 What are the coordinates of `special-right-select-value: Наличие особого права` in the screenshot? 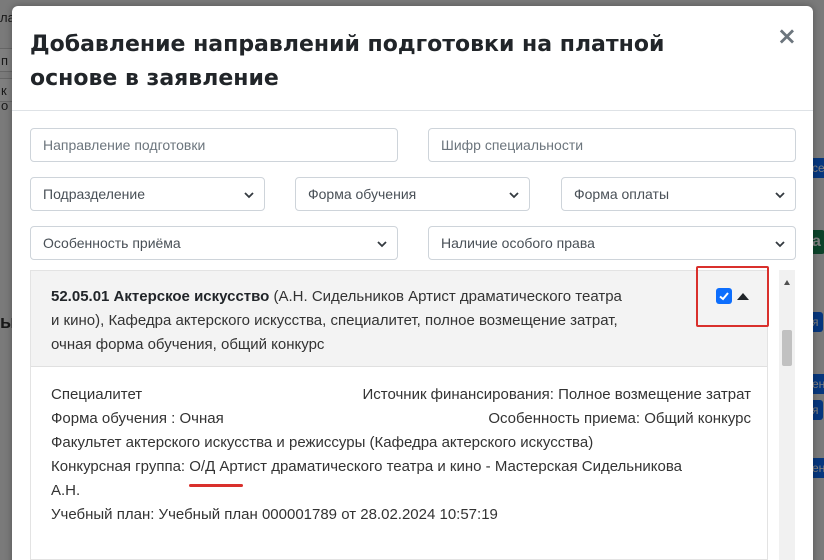 It's located at (518, 243).